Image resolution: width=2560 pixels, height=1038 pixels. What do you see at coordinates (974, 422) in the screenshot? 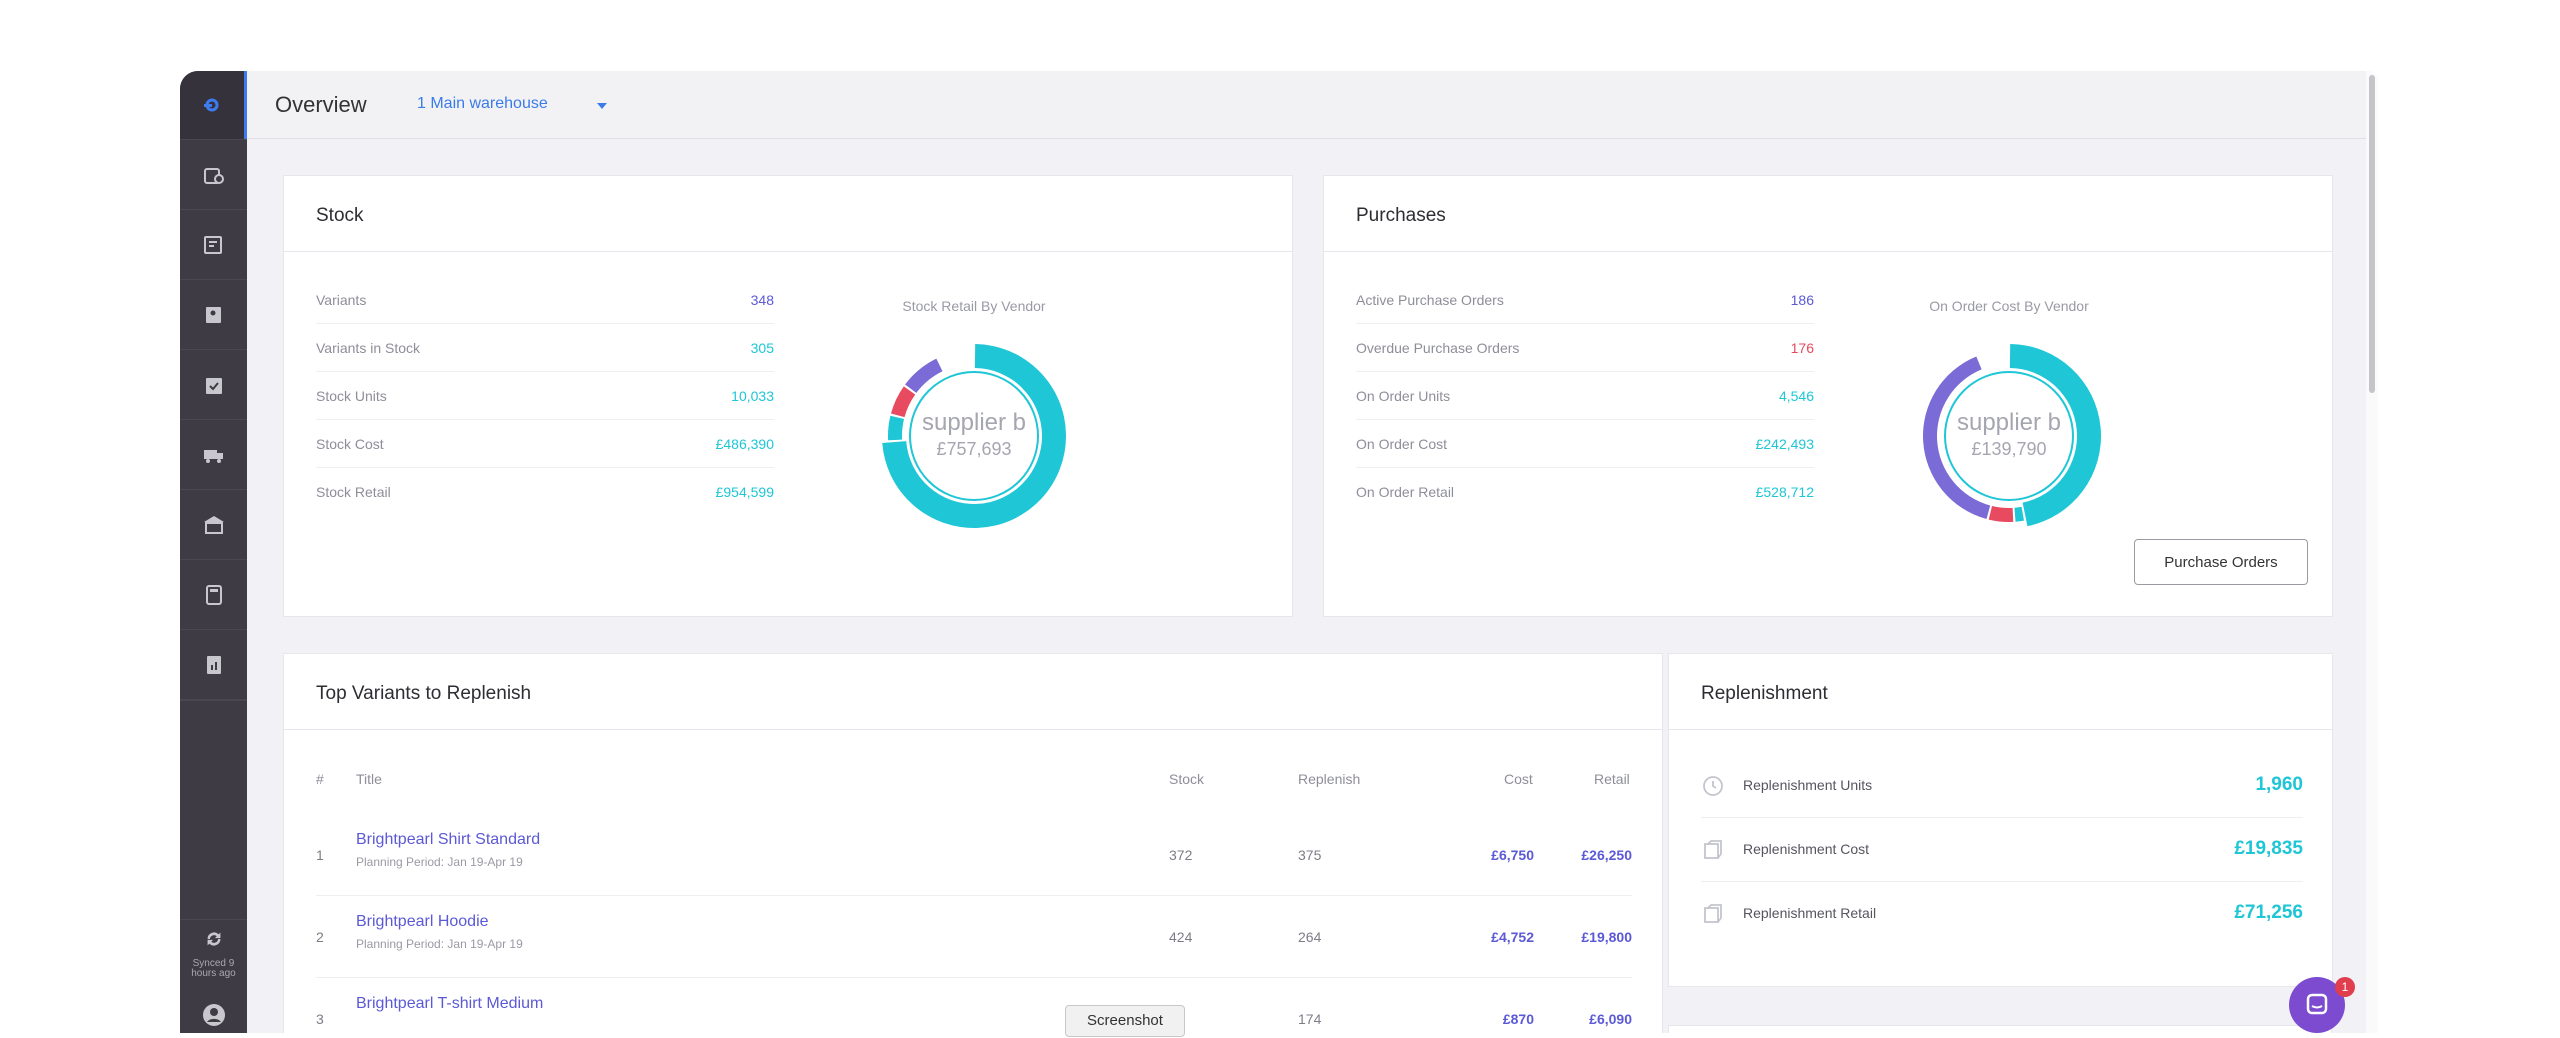
I see `stock-donut-center-name: supplier b` at bounding box center [974, 422].